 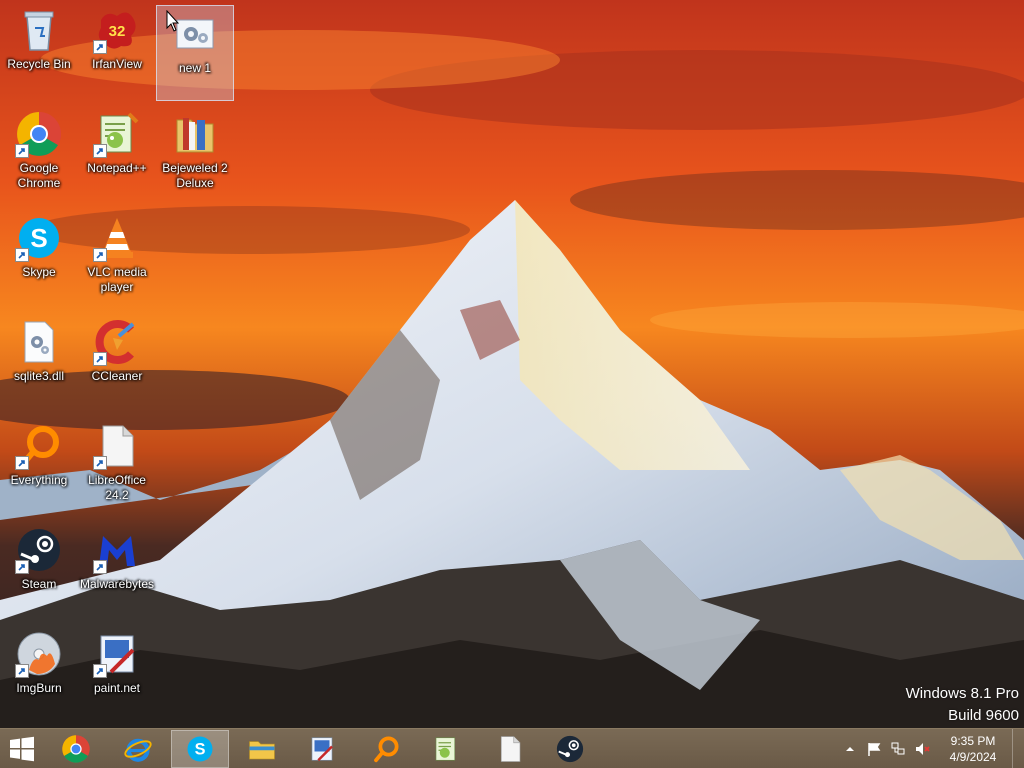 What do you see at coordinates (1018, 748) in the screenshot?
I see `show-desktop-button` at bounding box center [1018, 748].